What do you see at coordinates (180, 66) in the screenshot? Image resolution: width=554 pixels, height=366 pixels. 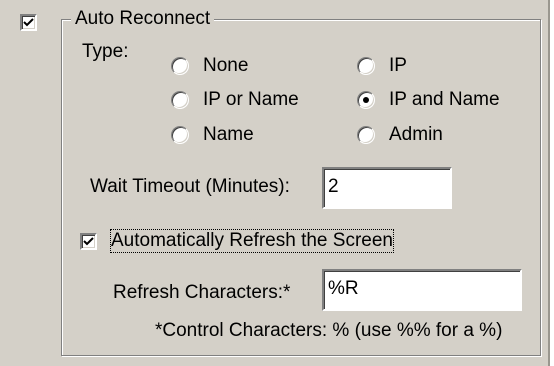 I see `radio-none` at bounding box center [180, 66].